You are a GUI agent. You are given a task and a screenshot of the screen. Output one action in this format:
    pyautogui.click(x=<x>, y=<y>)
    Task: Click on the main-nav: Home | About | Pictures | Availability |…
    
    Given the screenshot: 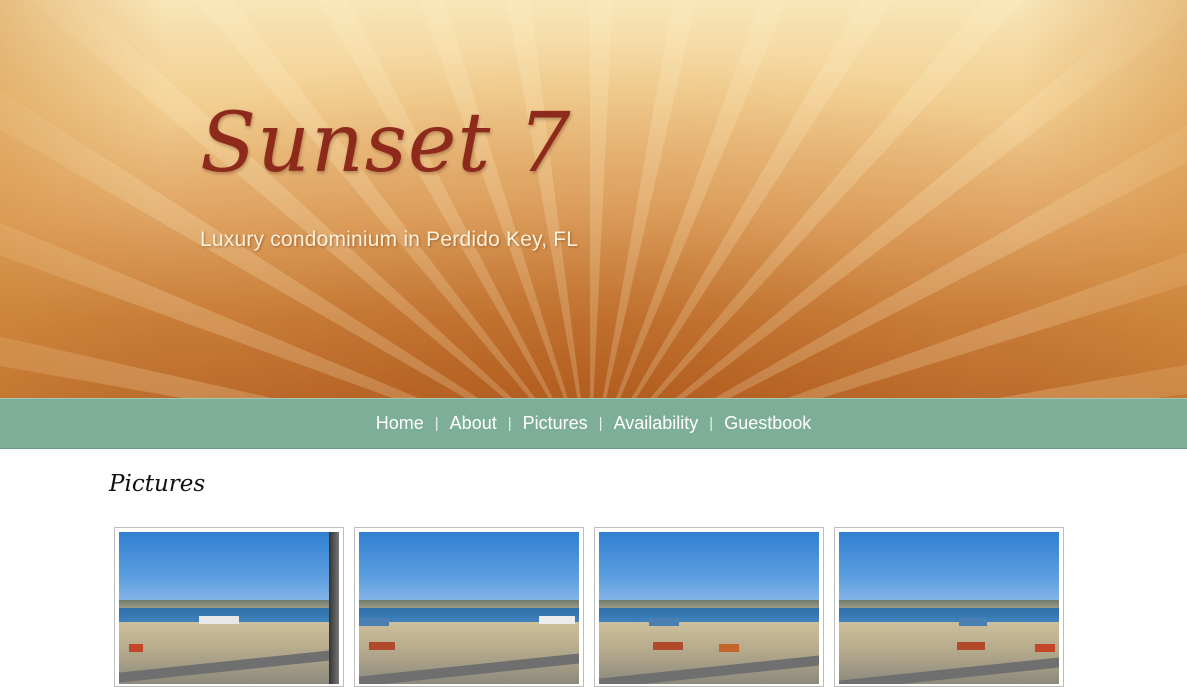 What is the action you would take?
    pyautogui.click(x=593, y=423)
    